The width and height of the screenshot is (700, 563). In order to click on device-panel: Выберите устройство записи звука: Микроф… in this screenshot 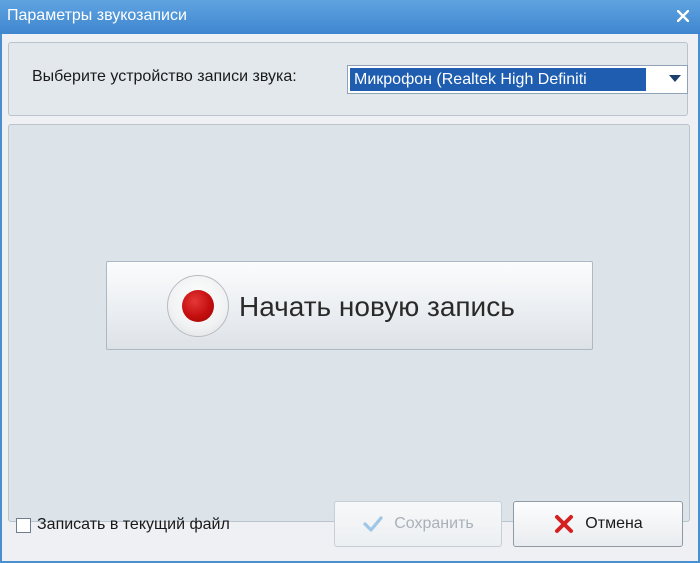, I will do `click(348, 79)`.